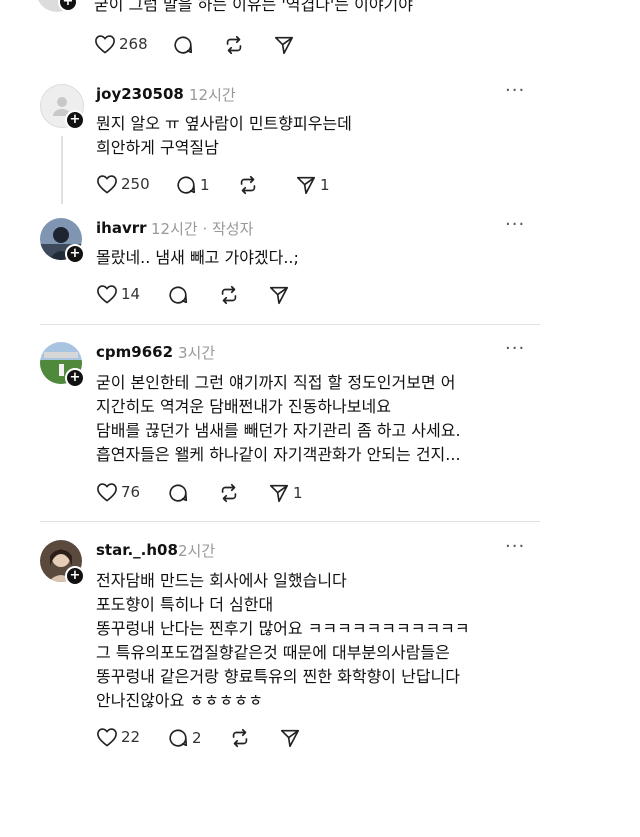  I want to click on comment-button: 2, so click(184, 738).